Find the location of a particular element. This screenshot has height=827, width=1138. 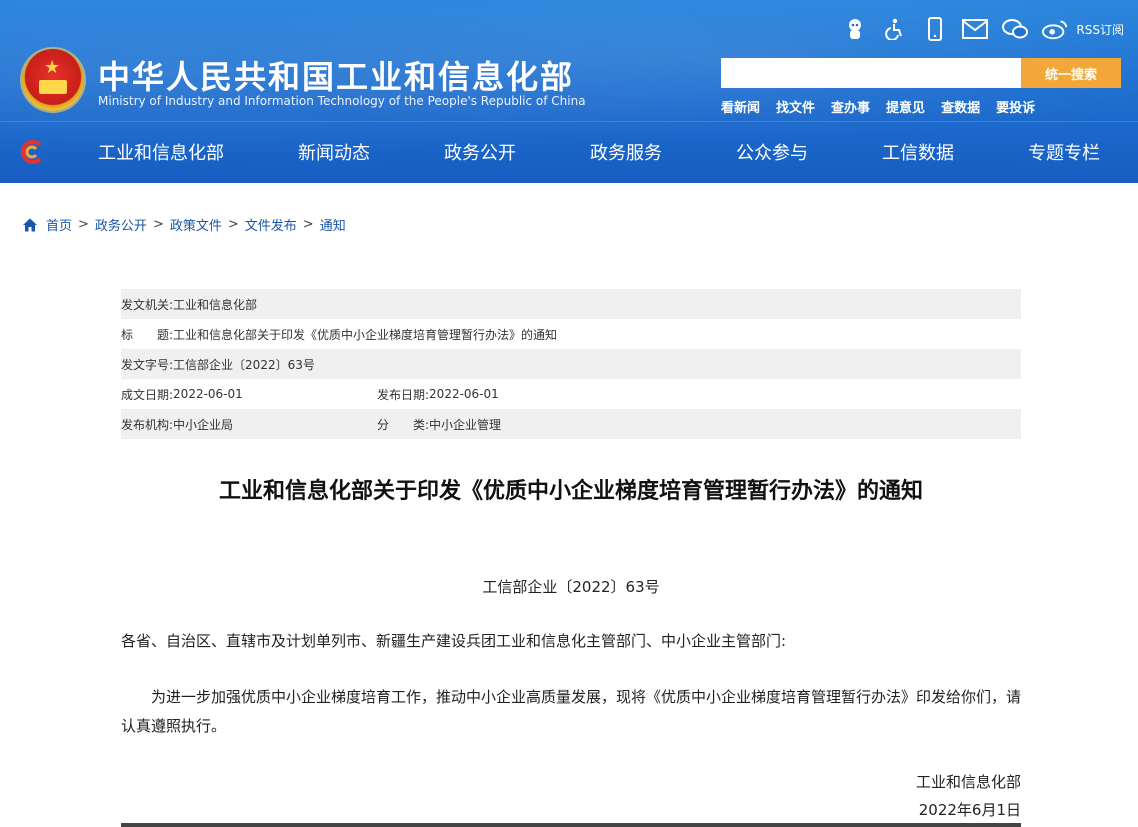

home-icon is located at coordinates (30, 225).